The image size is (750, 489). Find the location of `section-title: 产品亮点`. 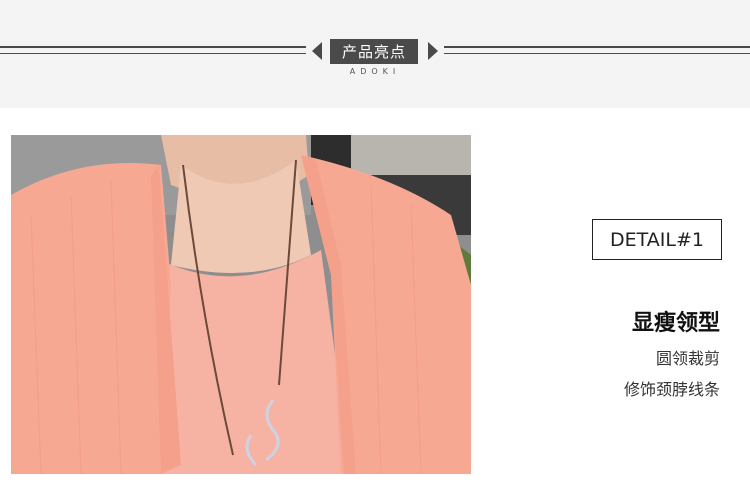

section-title: 产品亮点 is located at coordinates (374, 51).